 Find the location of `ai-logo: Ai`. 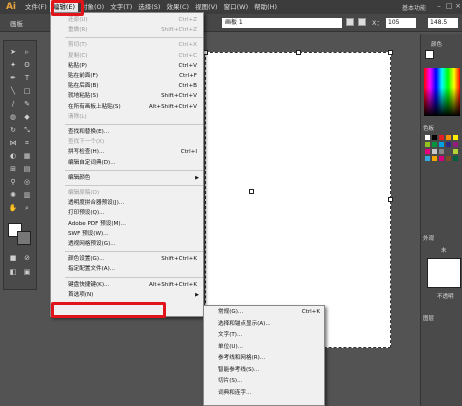

ai-logo: Ai is located at coordinates (11, 7).